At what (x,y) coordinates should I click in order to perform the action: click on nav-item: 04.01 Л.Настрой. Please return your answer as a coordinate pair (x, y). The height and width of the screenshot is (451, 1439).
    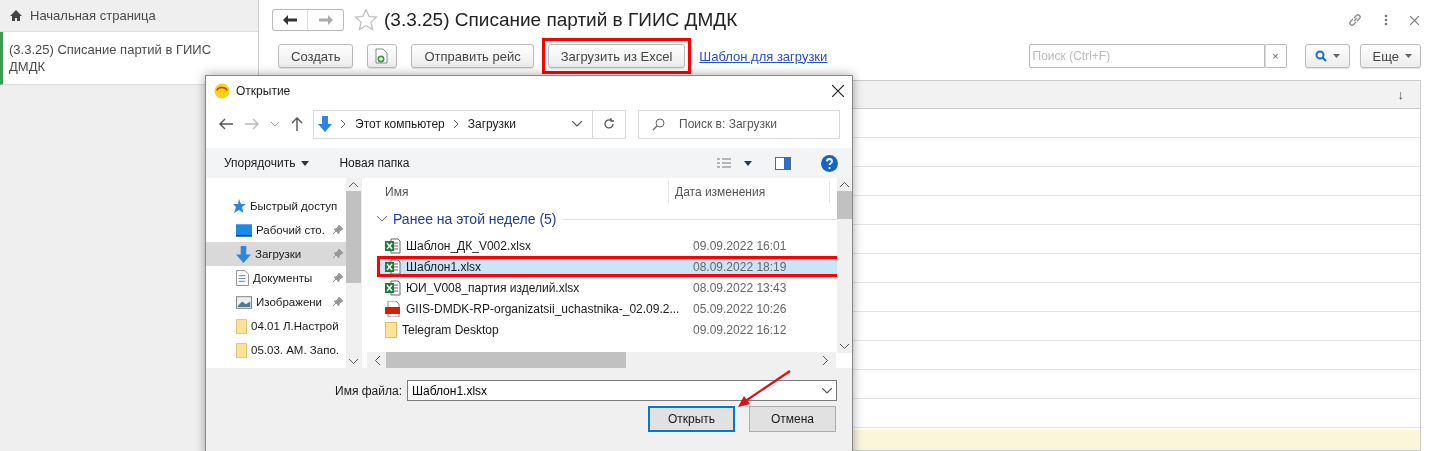
    Looking at the image, I should click on (276, 326).